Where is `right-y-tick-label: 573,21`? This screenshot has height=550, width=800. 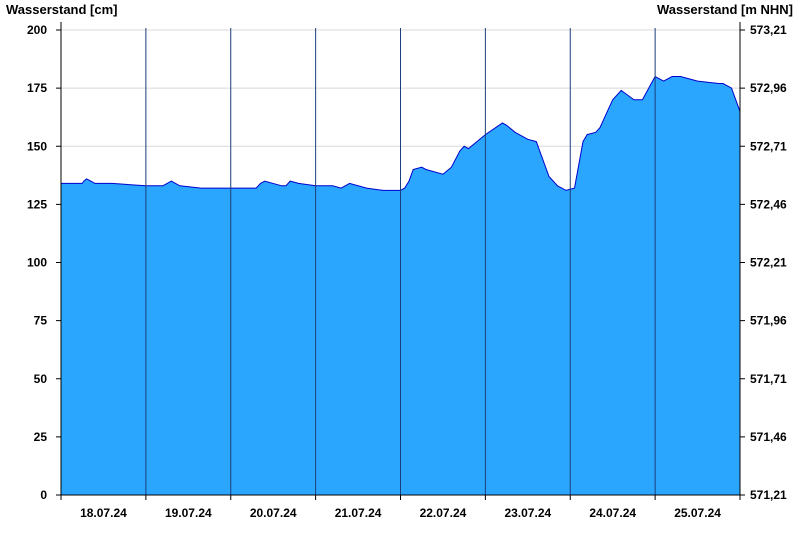 right-y-tick-label: 573,21 is located at coordinates (768, 30).